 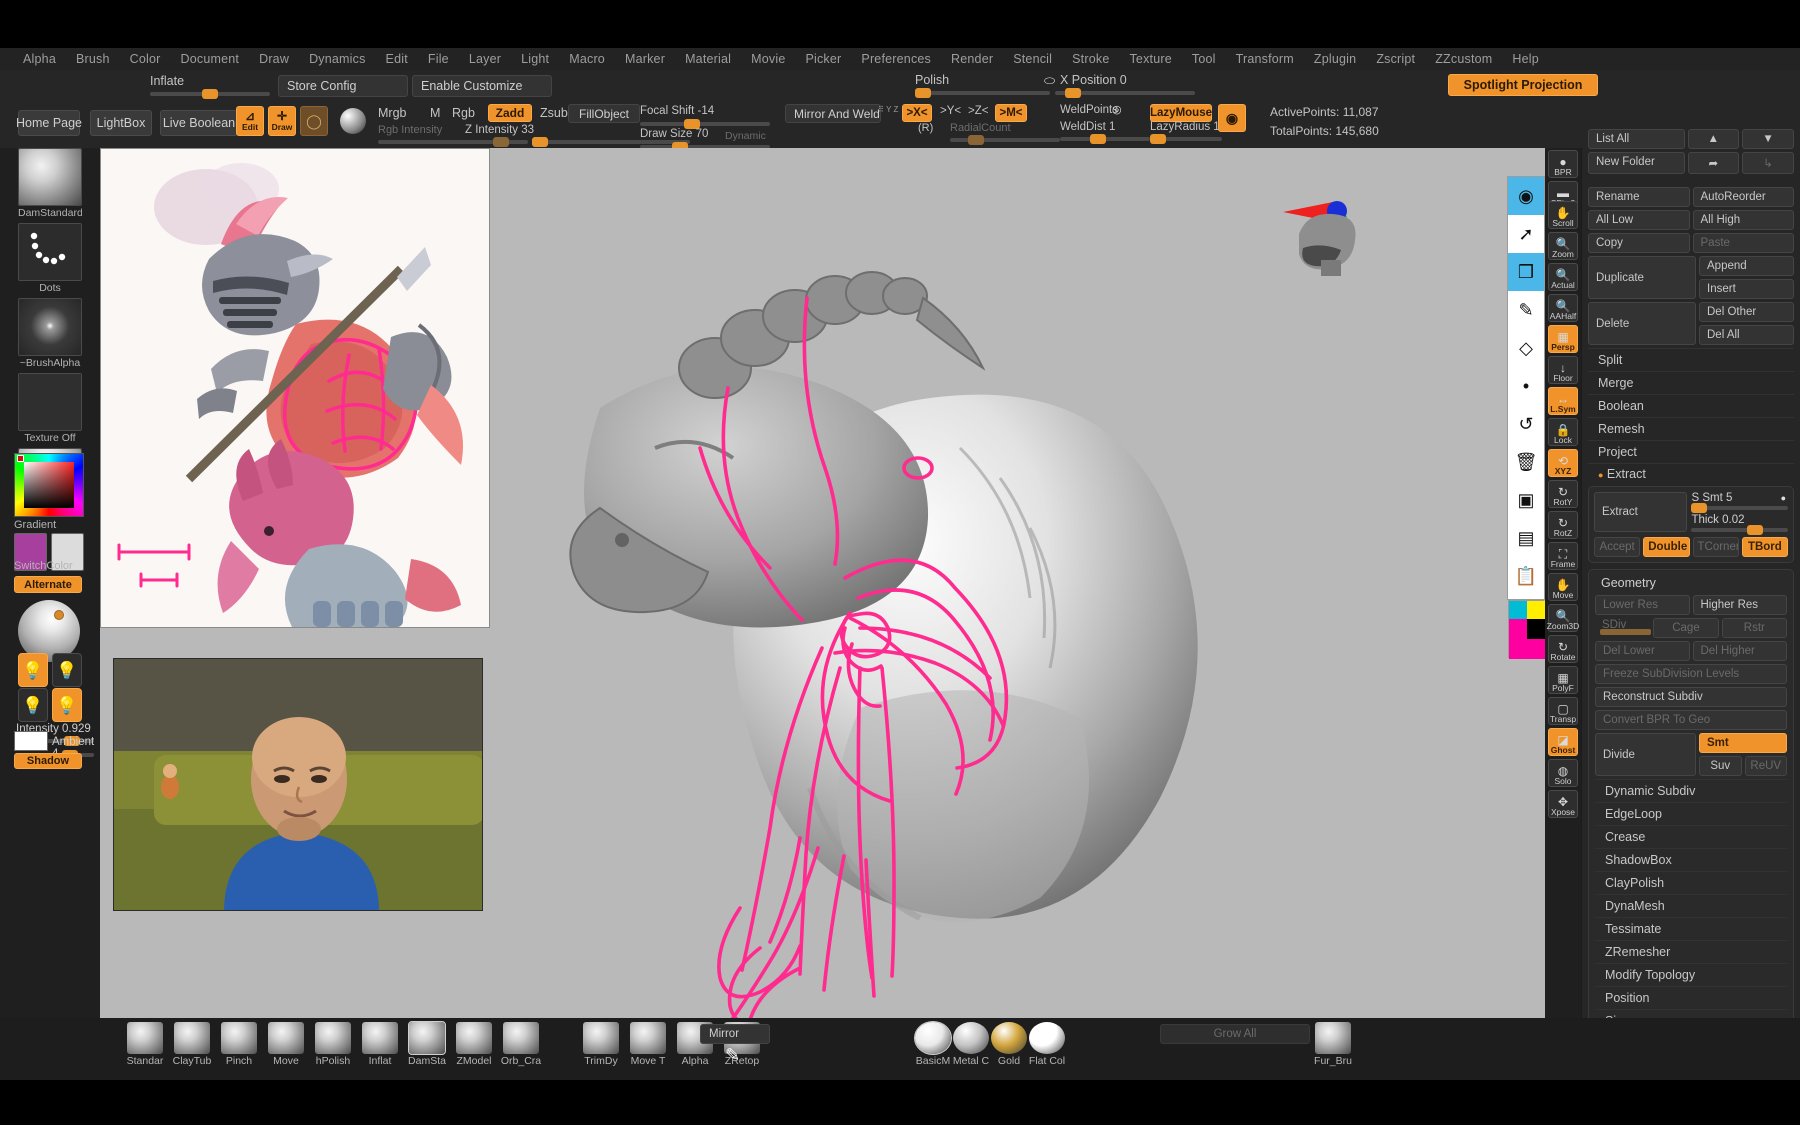 I want to click on right-tool-frame: ⛶ Frame, so click(x=1563, y=556).